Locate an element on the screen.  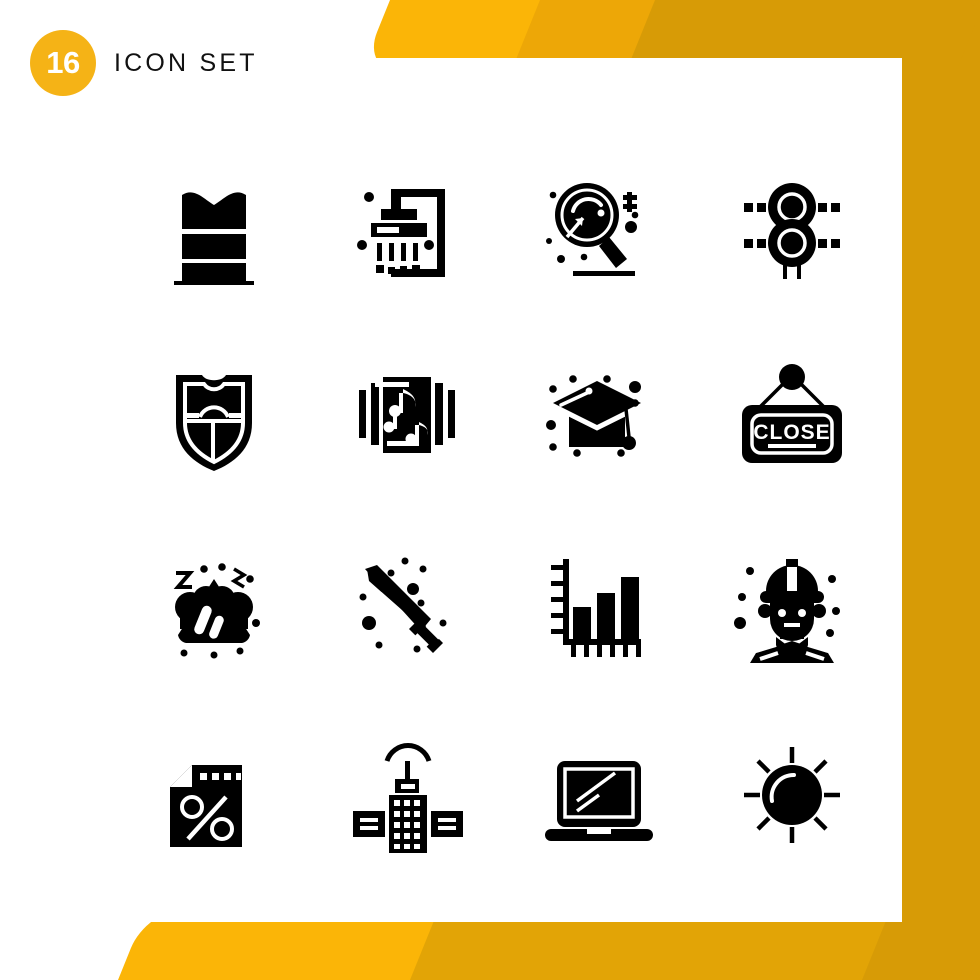
icon-cell-bar-chart is located at coordinates (599, 605).